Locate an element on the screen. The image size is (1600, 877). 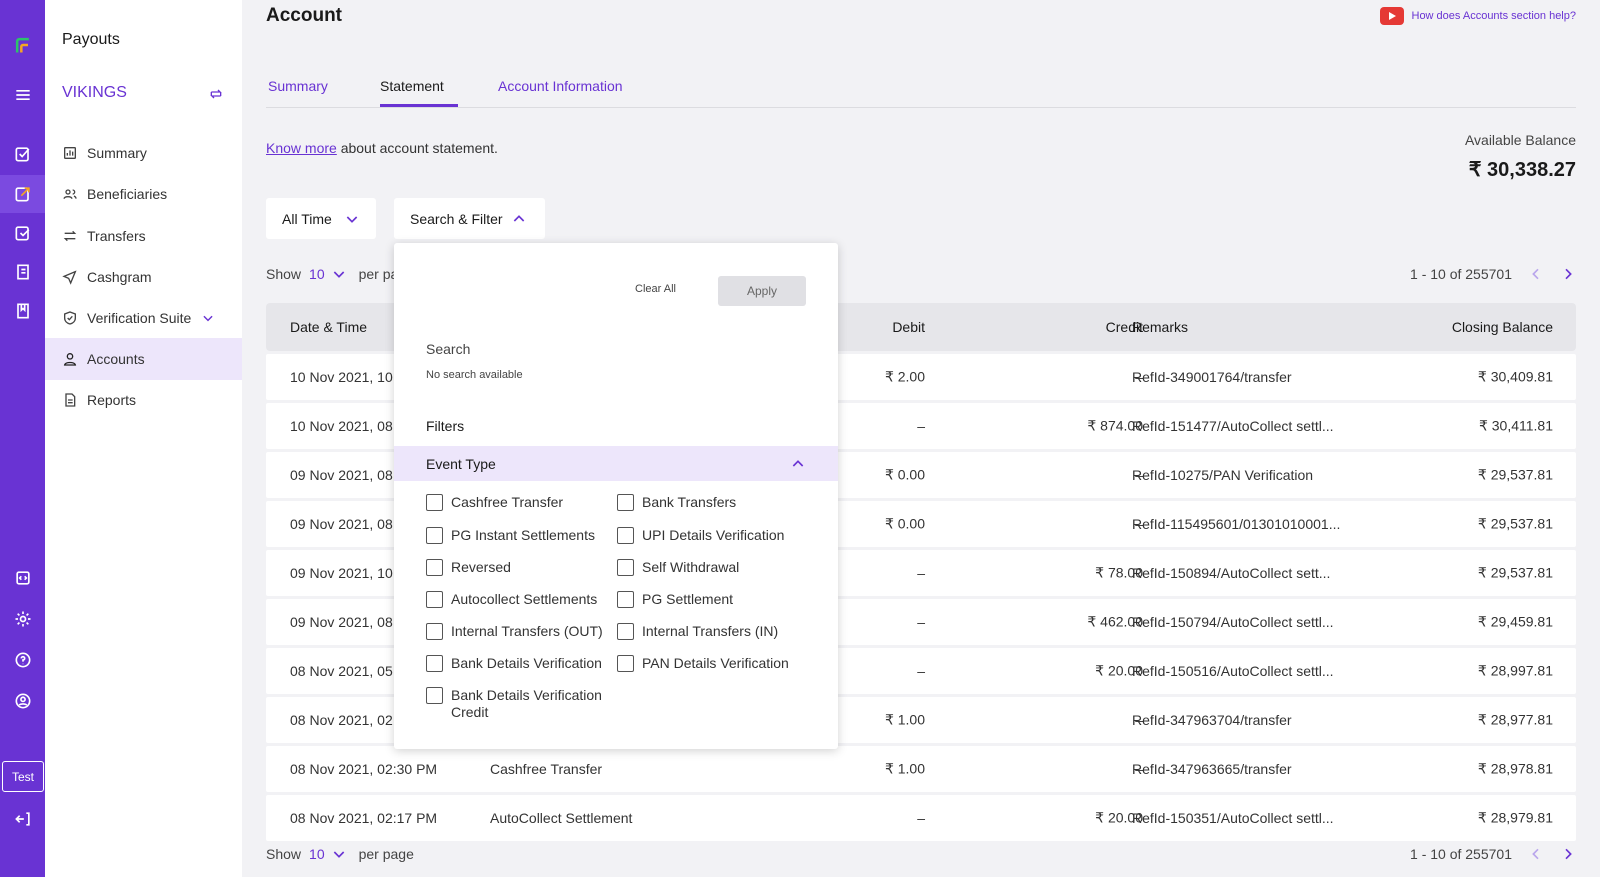
cell-remarks: RefId-347963704/transfer is located at coordinates (1212, 720).